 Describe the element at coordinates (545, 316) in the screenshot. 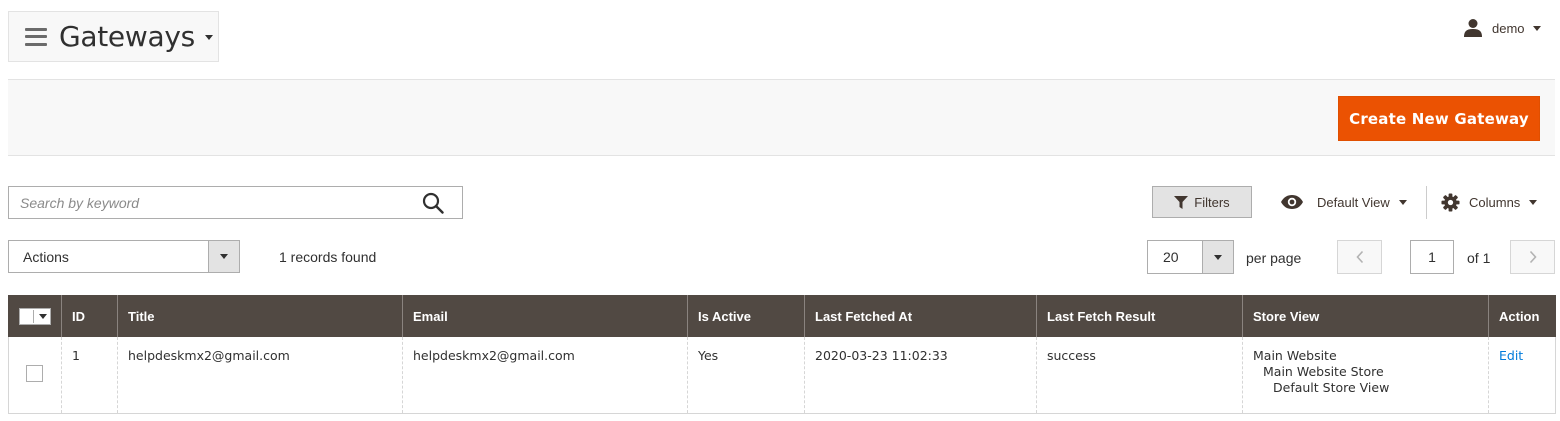

I see `column-header-email: Email` at that location.